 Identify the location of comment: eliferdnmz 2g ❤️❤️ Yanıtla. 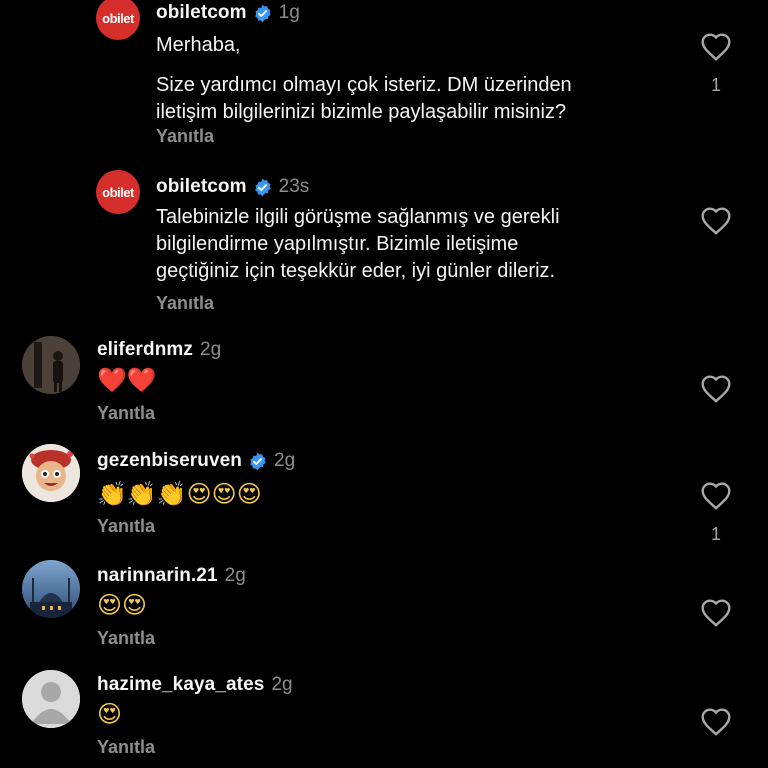
(384, 384).